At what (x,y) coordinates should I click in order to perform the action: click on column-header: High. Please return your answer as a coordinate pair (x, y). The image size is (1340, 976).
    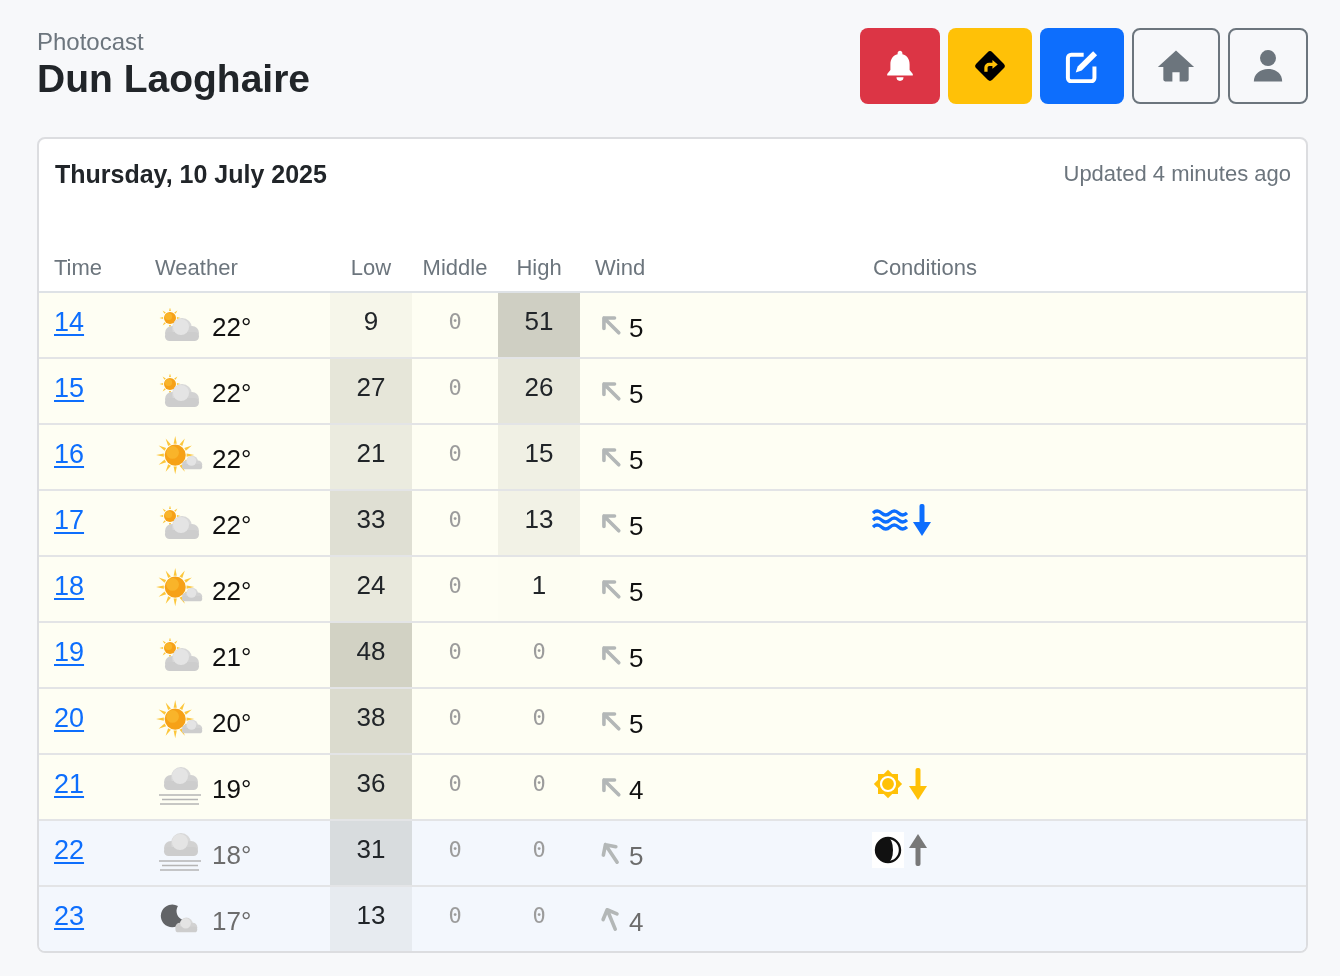
    Looking at the image, I should click on (539, 267).